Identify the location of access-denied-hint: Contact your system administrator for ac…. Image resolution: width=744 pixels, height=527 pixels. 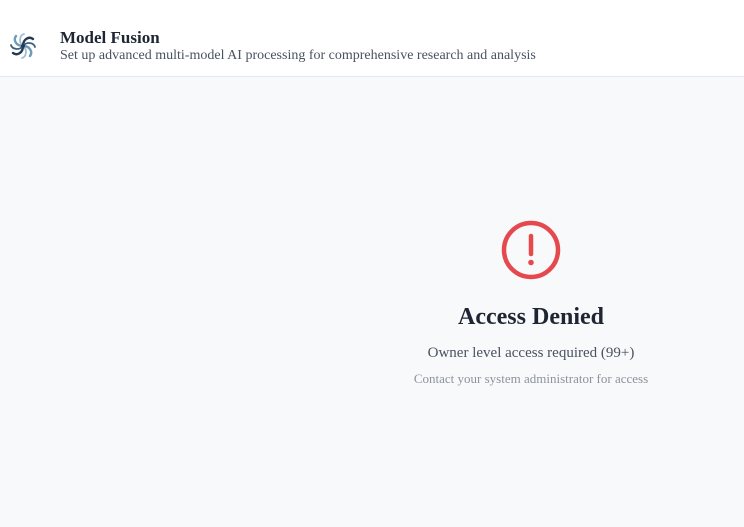
(531, 378).